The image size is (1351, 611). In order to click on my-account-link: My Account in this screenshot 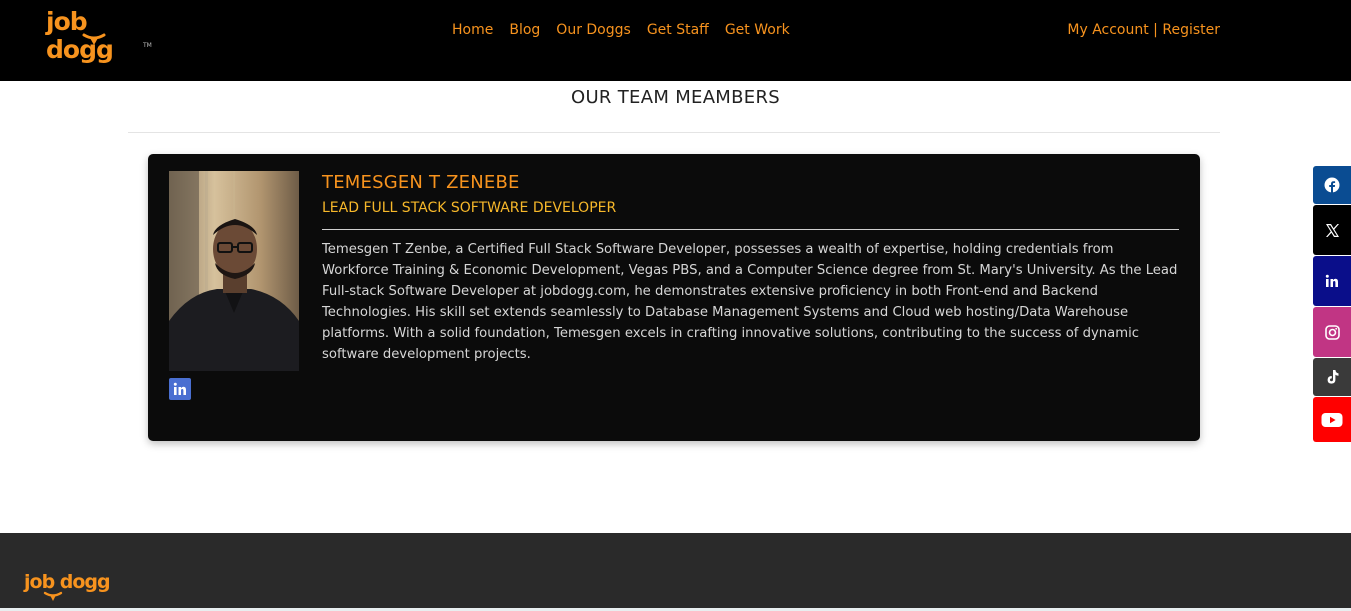, I will do `click(1107, 30)`.